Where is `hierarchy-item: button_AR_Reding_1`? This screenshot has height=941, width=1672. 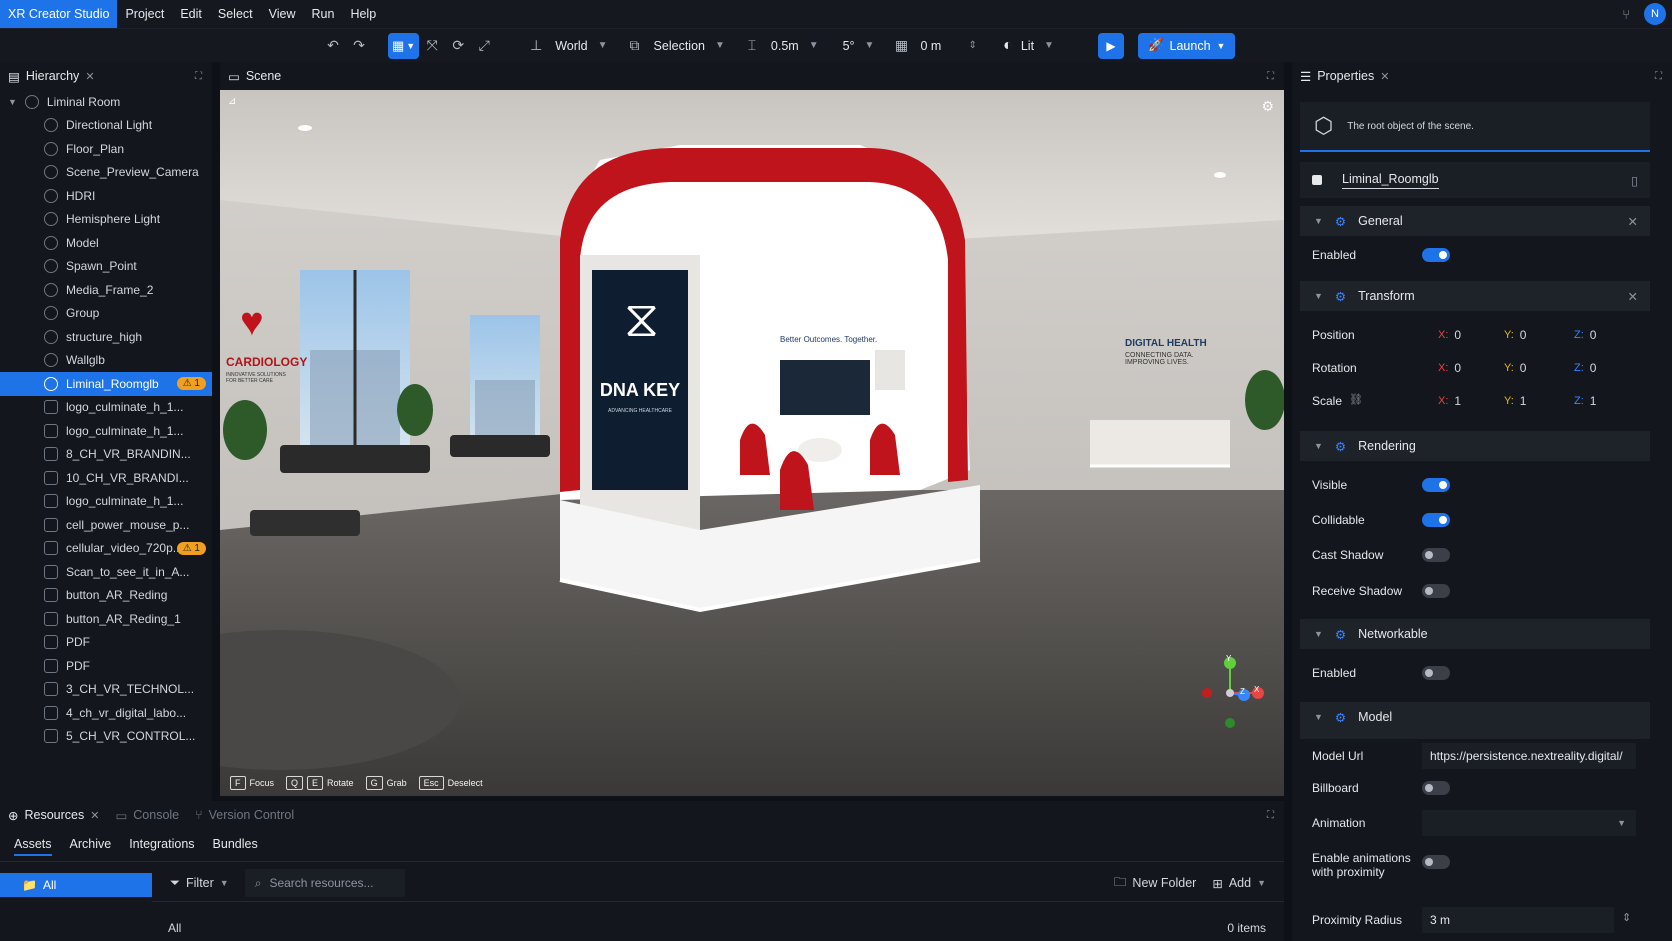
hierarchy-item: button_AR_Reding_1 is located at coordinates (106, 619).